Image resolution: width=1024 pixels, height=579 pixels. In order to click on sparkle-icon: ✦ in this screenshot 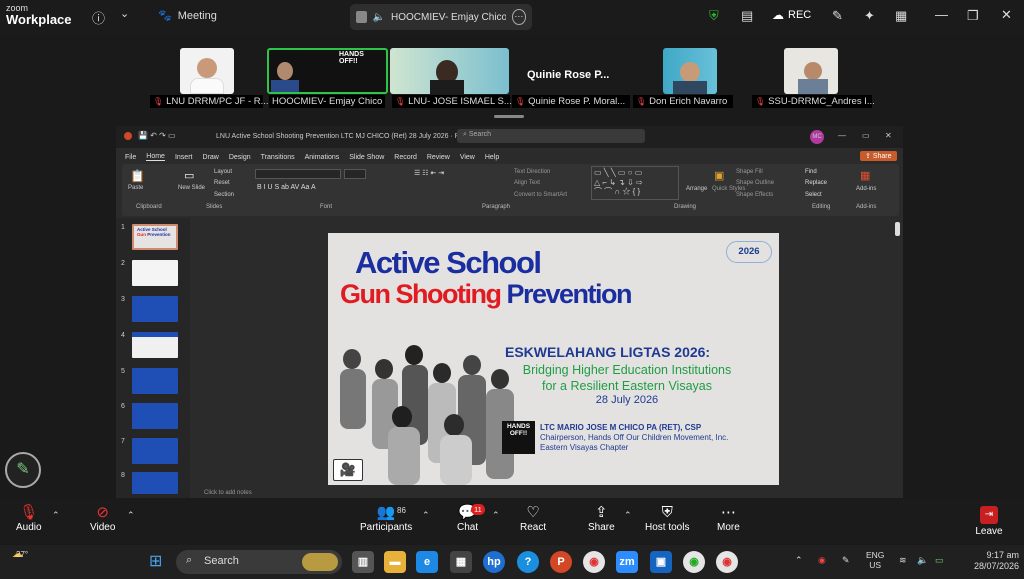, I will do `click(869, 16)`.